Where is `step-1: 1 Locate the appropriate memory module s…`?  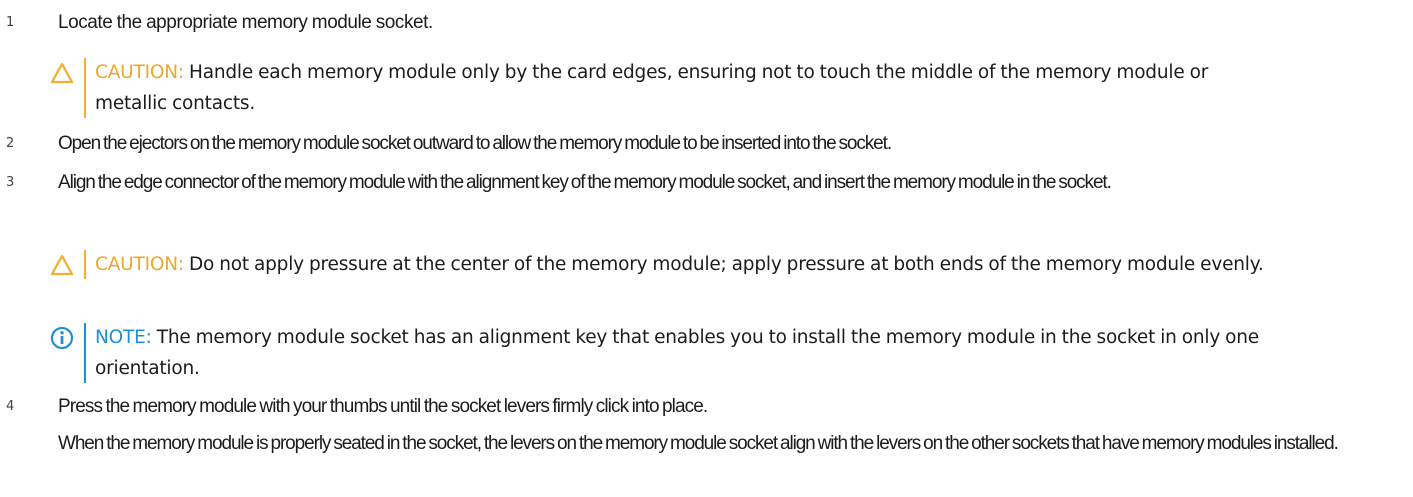
step-1: 1 Locate the appropriate memory module s… is located at coordinates (216, 23).